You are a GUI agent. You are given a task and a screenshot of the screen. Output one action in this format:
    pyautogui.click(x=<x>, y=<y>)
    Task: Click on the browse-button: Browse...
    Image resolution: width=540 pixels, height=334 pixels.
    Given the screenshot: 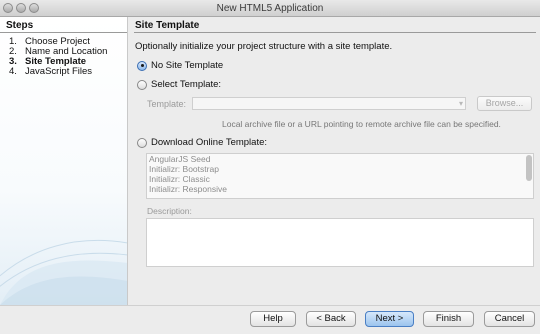 What is the action you would take?
    pyautogui.click(x=504, y=103)
    